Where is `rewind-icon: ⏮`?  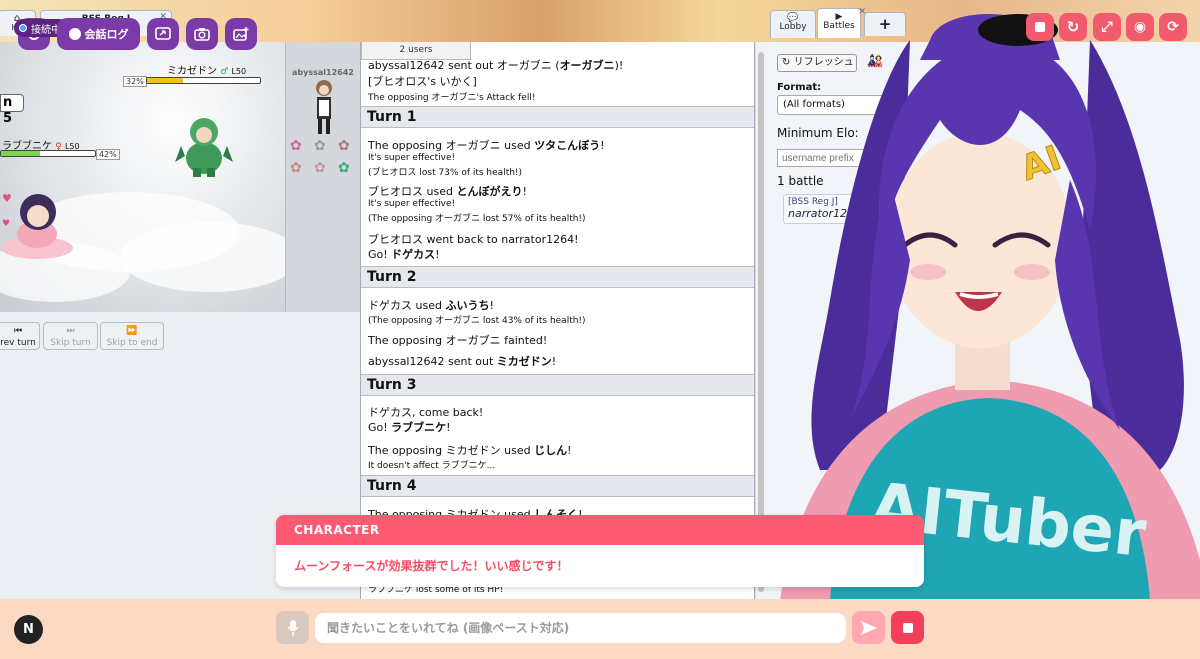
rewind-icon: ⏮ is located at coordinates (18, 331).